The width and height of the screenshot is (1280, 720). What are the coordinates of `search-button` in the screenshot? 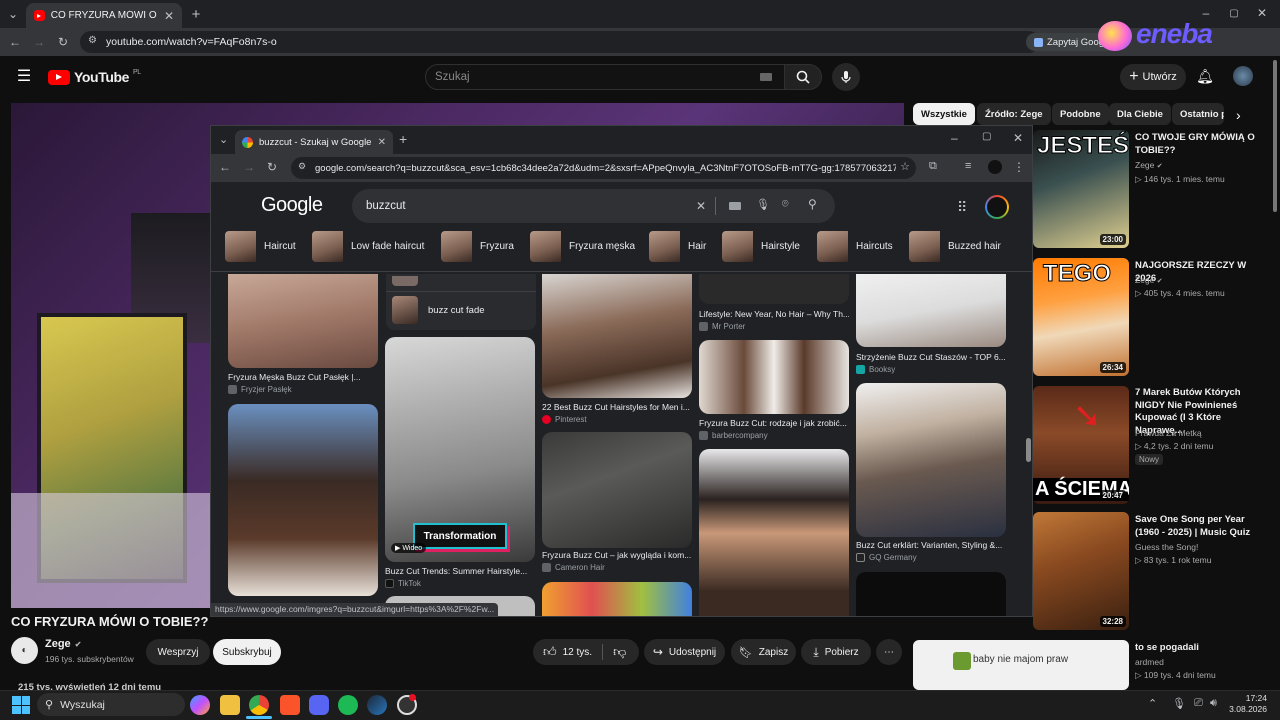 It's located at (803, 77).